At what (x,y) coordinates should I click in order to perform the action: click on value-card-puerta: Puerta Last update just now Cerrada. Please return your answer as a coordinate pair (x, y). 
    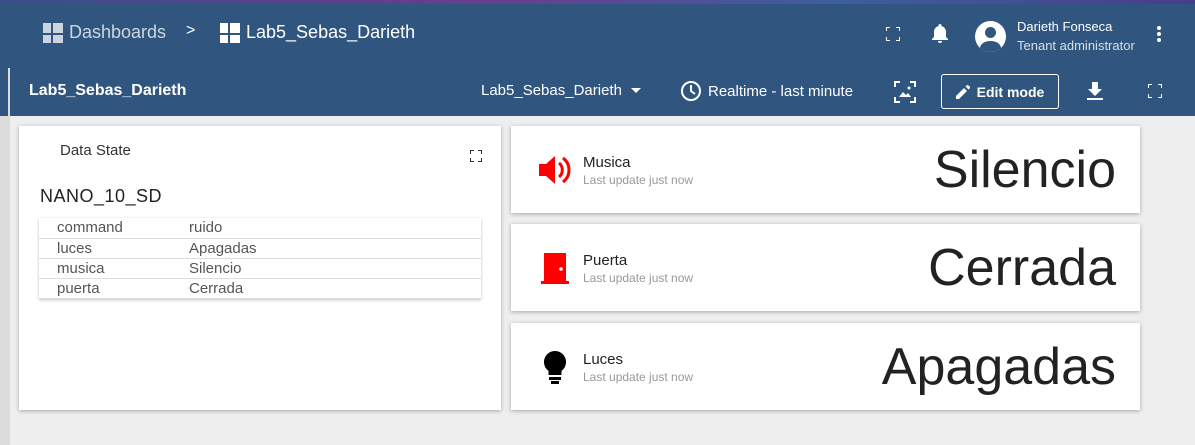
    Looking at the image, I should click on (825, 267).